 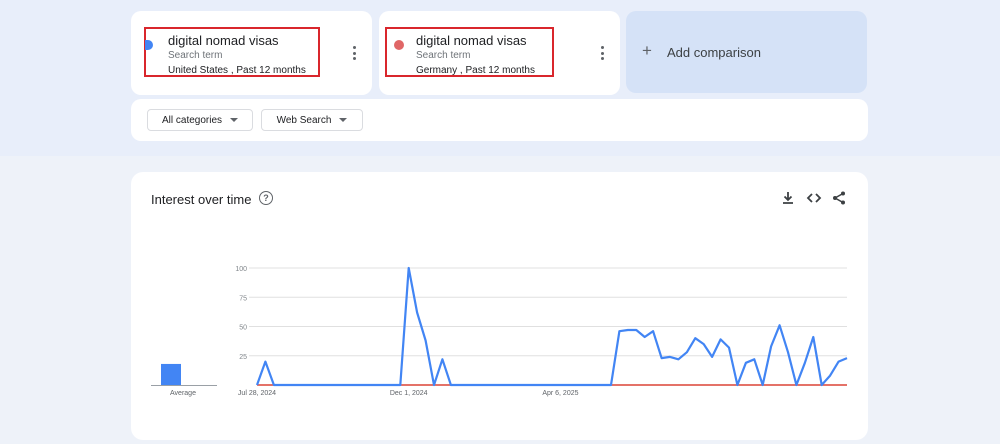 What do you see at coordinates (409, 393) in the screenshot?
I see `x-tick-label: Dec 1, 2024` at bounding box center [409, 393].